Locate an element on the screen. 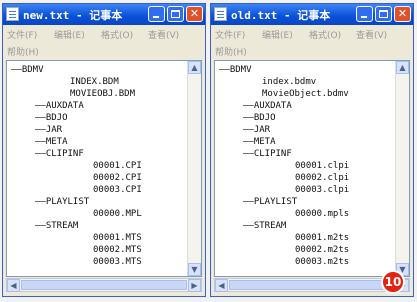  title-bar: old.txt - 记事本 ✕ is located at coordinates (312, 14).